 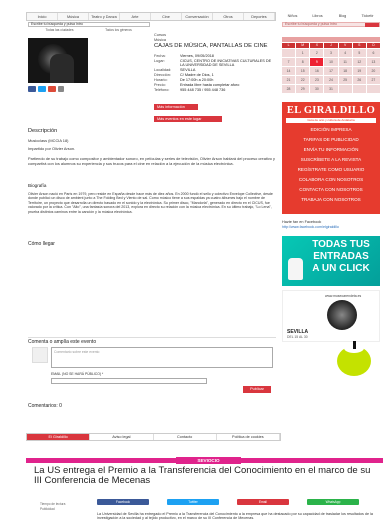 What do you see at coordinates (104, 16) in the screenshot?
I see `nav-item-teatro: Teatro y Danza` at bounding box center [104, 16].